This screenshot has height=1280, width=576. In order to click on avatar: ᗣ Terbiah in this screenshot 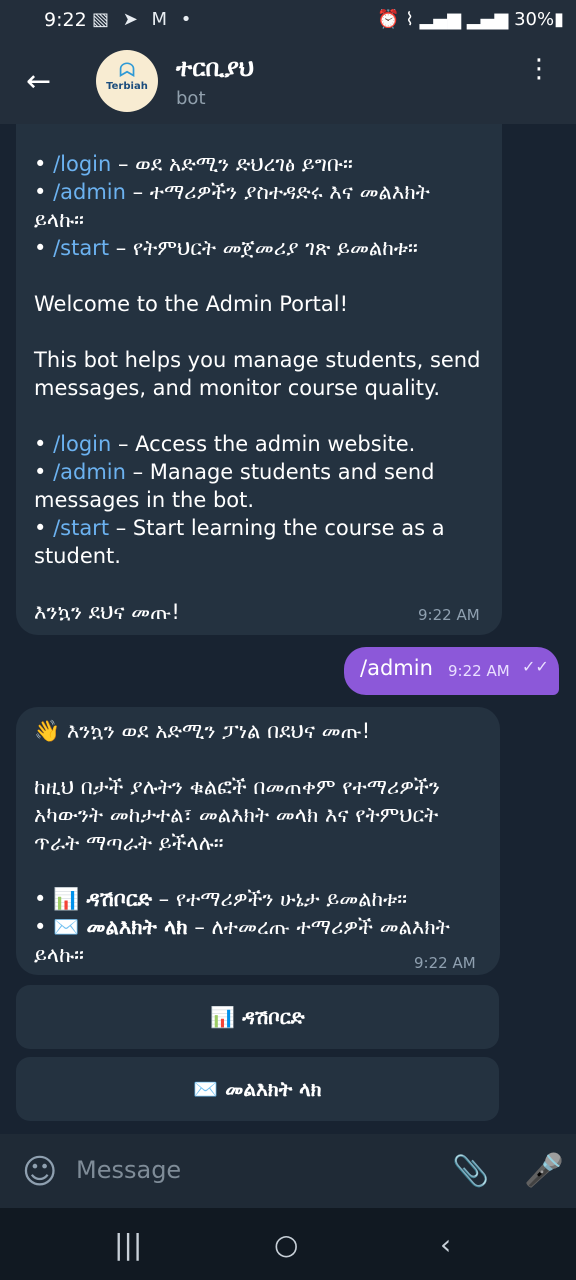, I will do `click(127, 81)`.